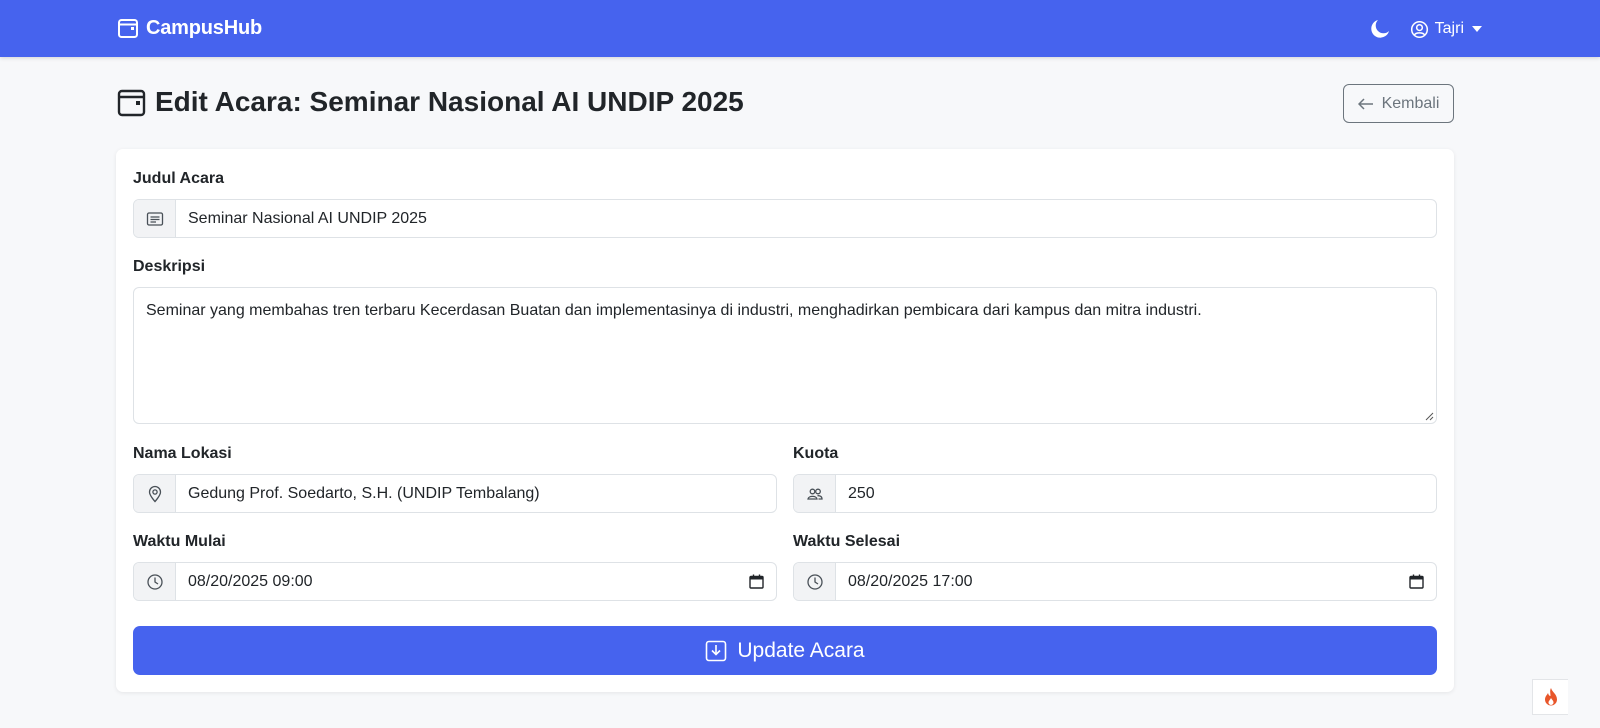 This screenshot has height=728, width=1600. Describe the element at coordinates (182, 453) in the screenshot. I see `lokasi-label: Nama Lokasi` at that location.